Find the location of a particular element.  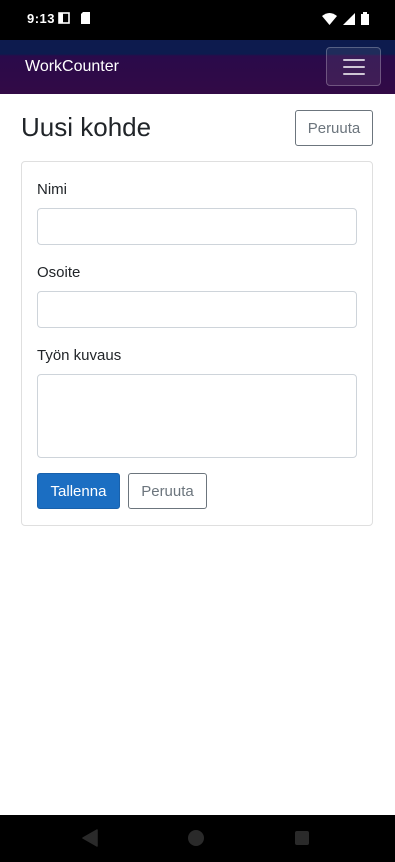

address-label: Osoite is located at coordinates (59, 272).